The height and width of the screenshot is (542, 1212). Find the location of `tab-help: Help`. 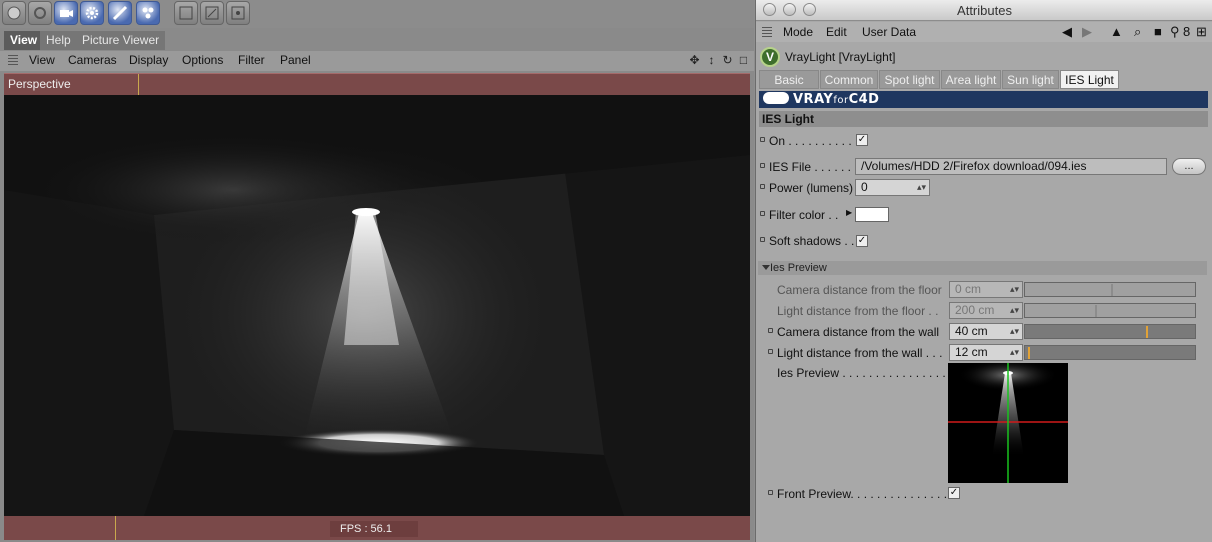

tab-help: Help is located at coordinates (58, 40).